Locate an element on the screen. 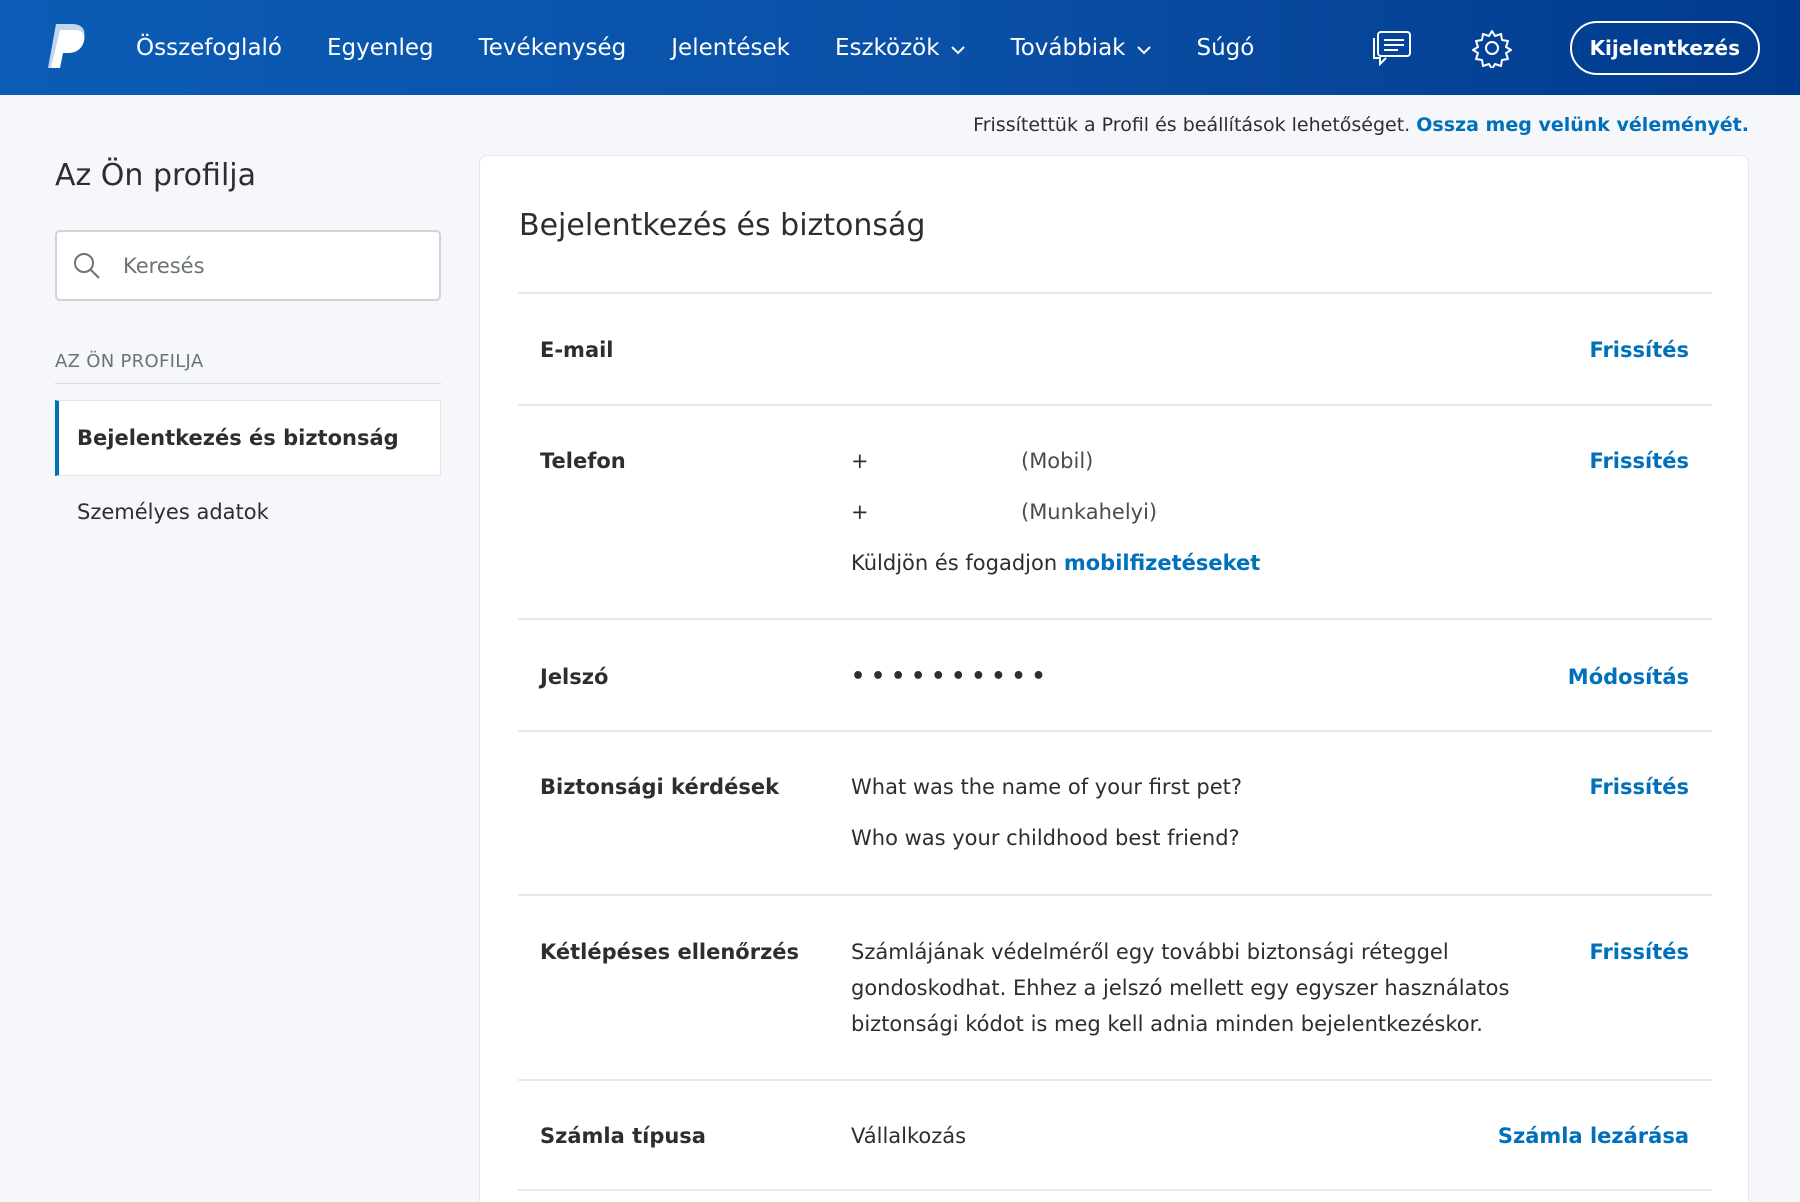 The height and width of the screenshot is (1202, 1800). nav-label: Jelentések is located at coordinates (730, 47).